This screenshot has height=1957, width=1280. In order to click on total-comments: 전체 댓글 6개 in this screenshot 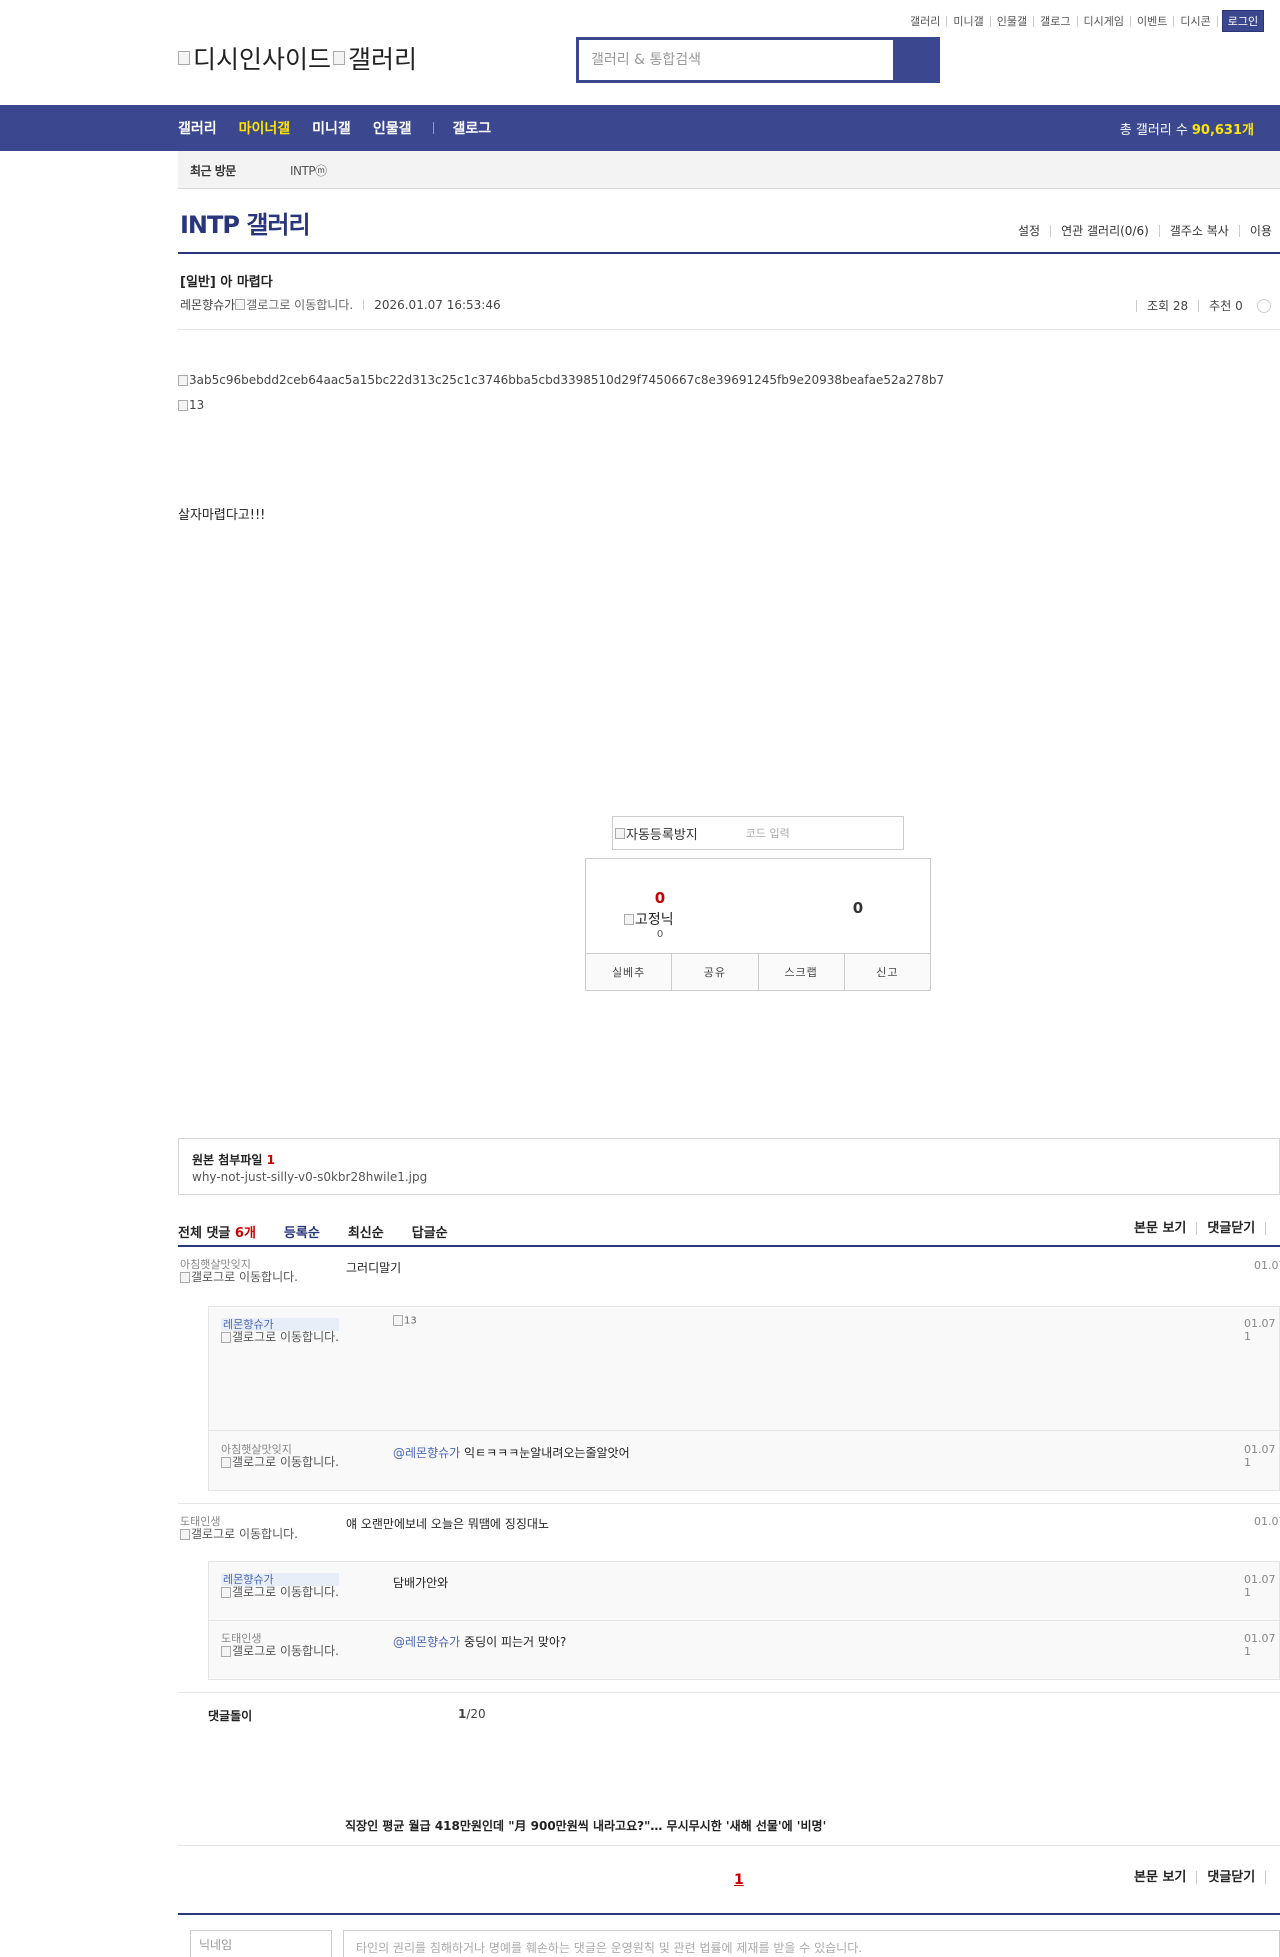, I will do `click(217, 1231)`.